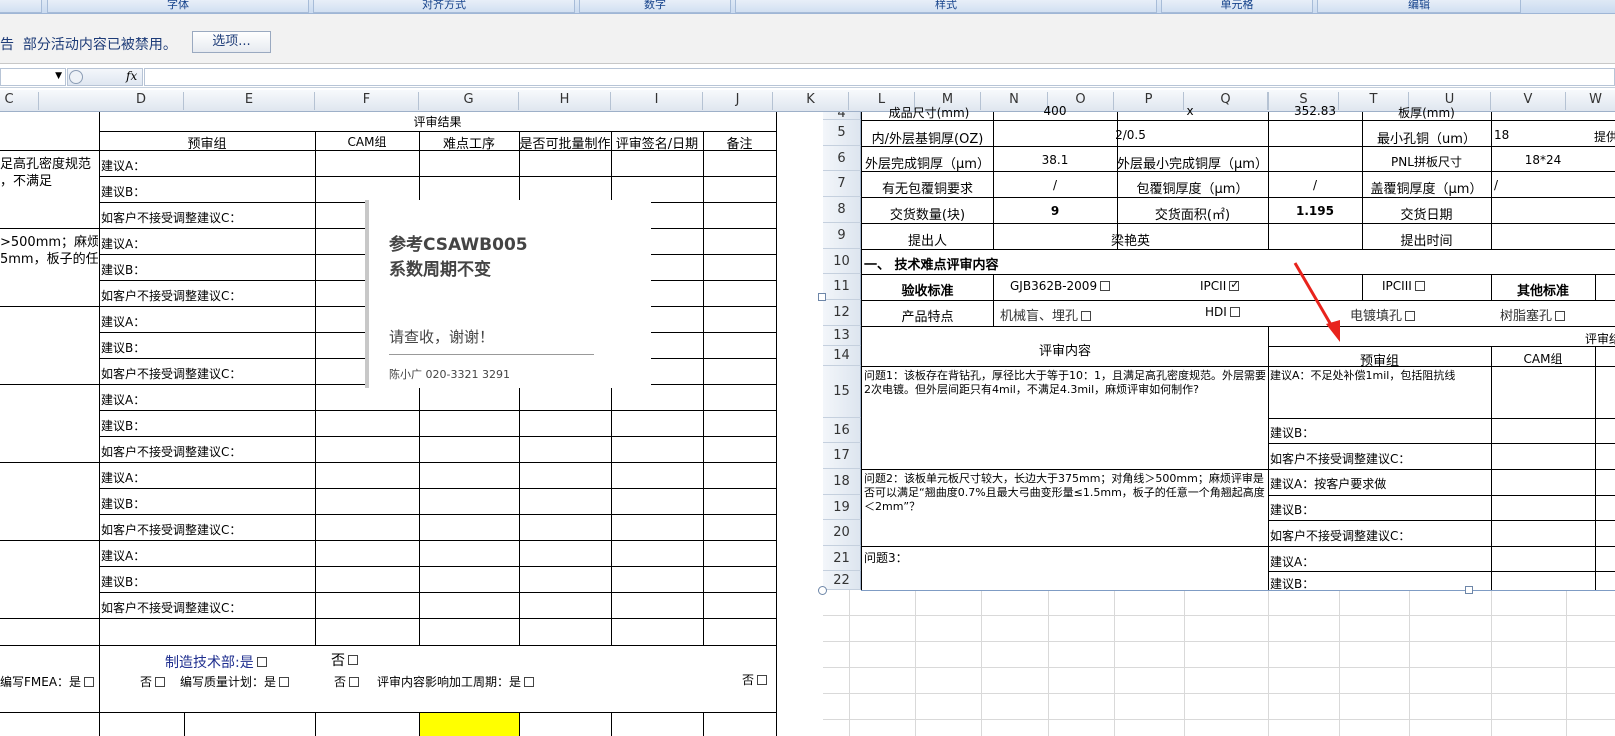  Describe the element at coordinates (842, 184) in the screenshot. I see `row-header: 7` at that location.